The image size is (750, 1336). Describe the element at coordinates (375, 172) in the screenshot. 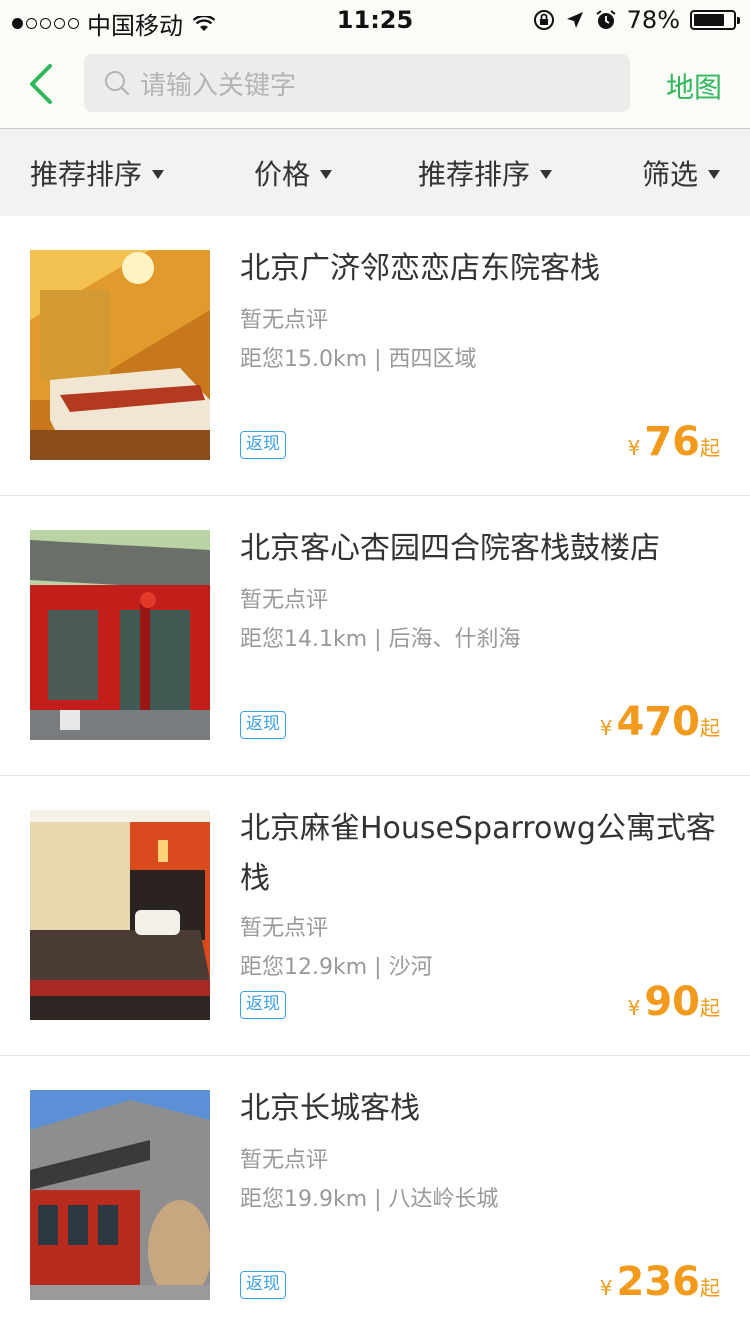

I see `filter-bar: 推荐排序 价格 推荐排序 筛选` at that location.